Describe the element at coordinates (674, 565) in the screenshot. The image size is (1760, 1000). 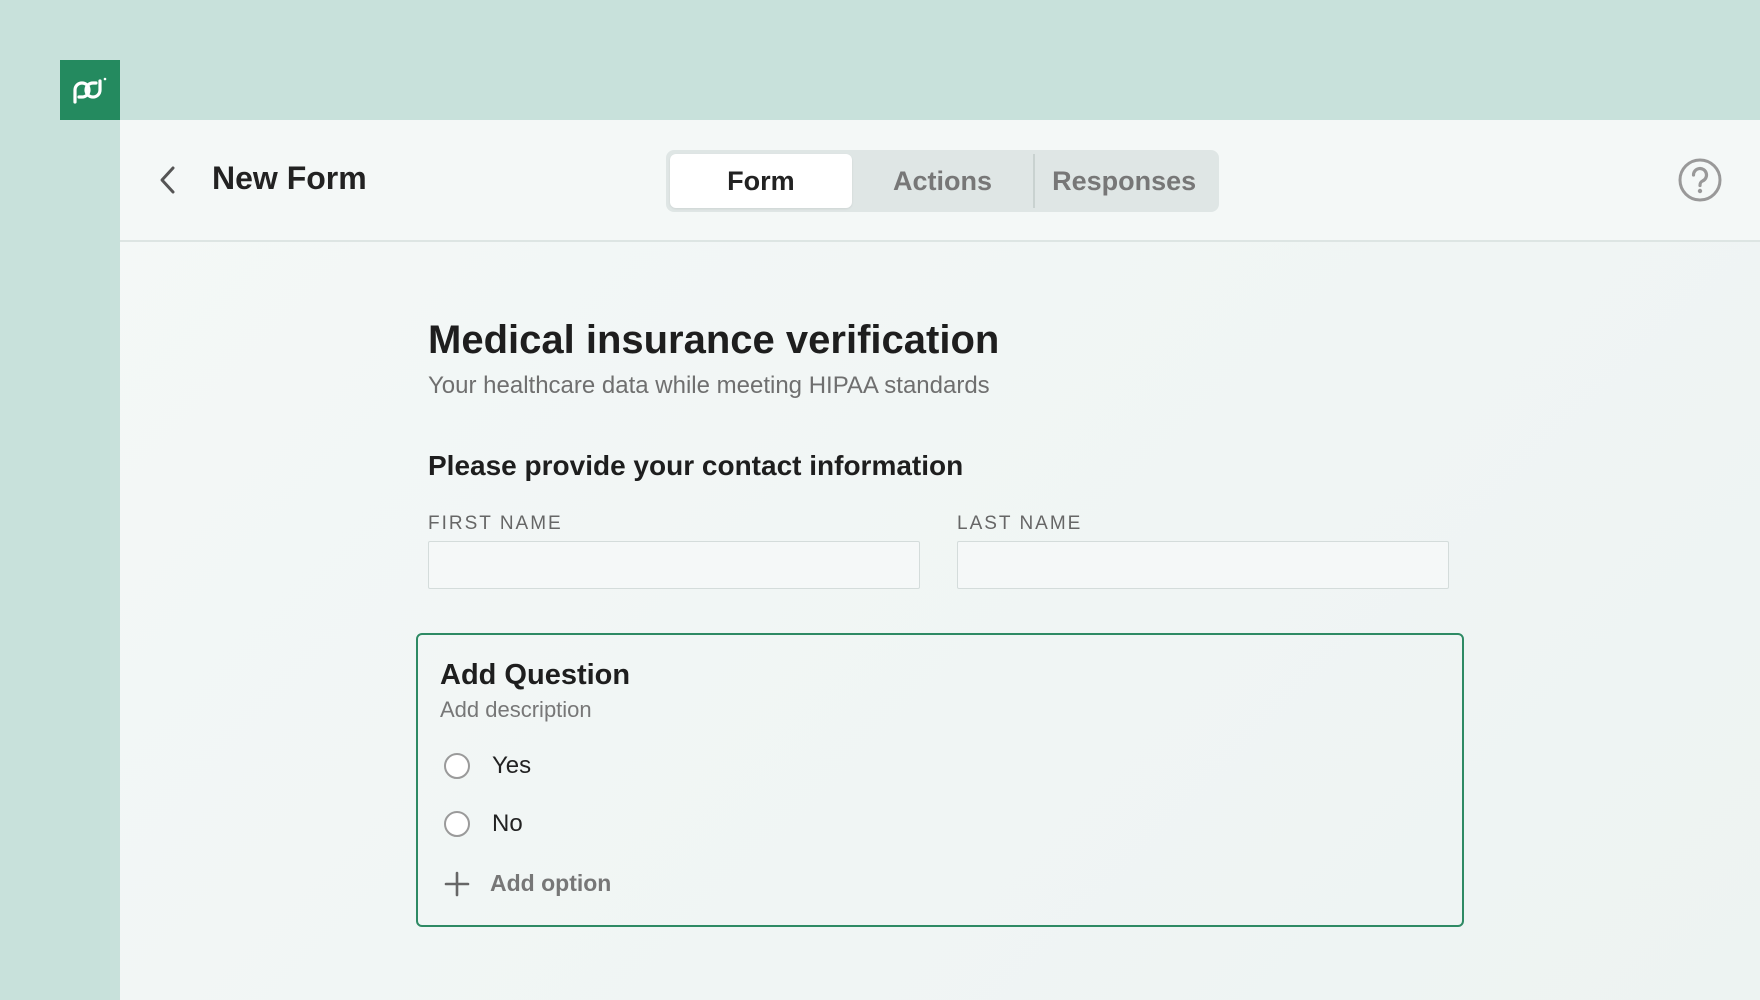
I see `first-name-field` at that location.